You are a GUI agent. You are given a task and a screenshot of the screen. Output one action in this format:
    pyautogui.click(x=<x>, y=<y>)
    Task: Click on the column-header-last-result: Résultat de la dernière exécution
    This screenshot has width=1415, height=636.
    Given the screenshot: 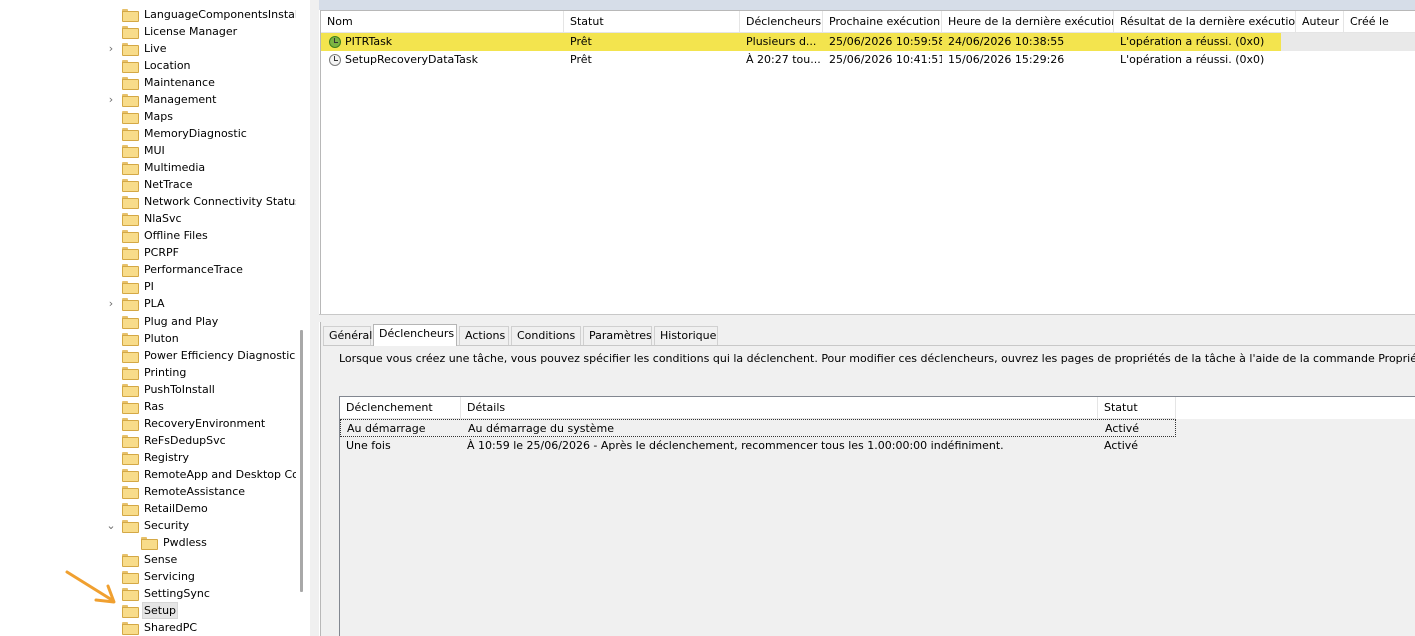 What is the action you would take?
    pyautogui.click(x=1205, y=22)
    